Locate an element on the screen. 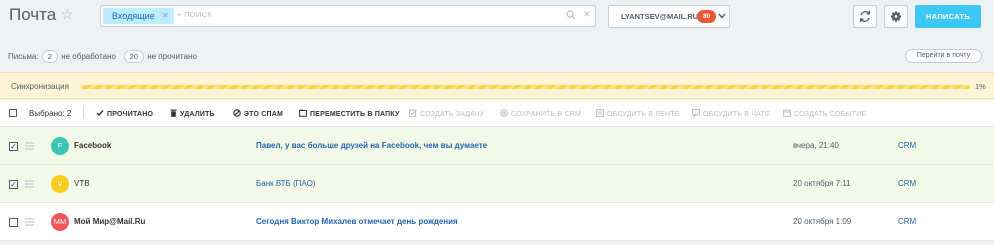 This screenshot has height=245, width=994. task-icon is located at coordinates (413, 113).